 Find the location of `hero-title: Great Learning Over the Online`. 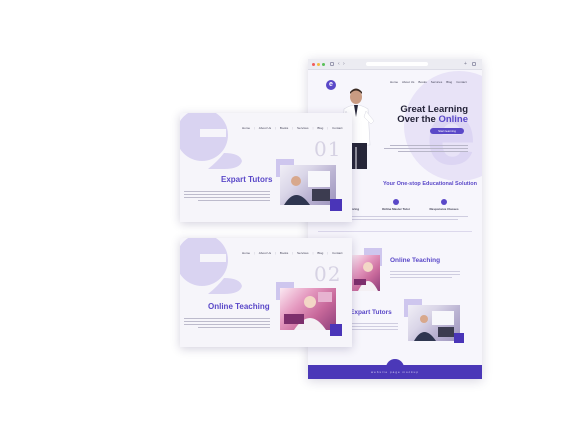

hero-title: Great Learning Over the Online is located at coordinates (425, 115).